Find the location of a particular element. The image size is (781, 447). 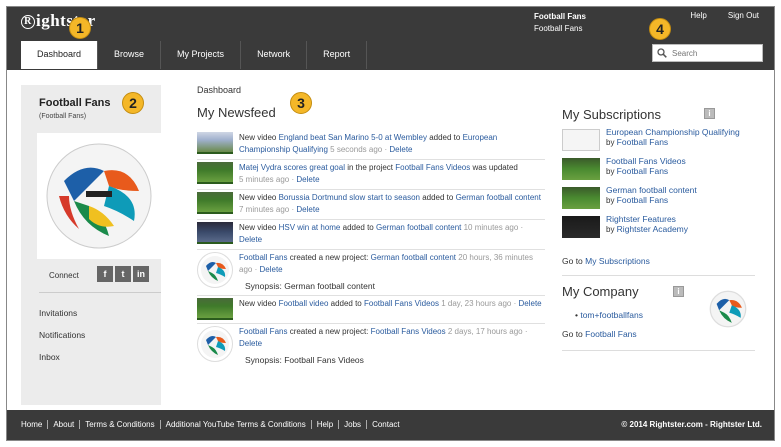

company-logo is located at coordinates (728, 310).